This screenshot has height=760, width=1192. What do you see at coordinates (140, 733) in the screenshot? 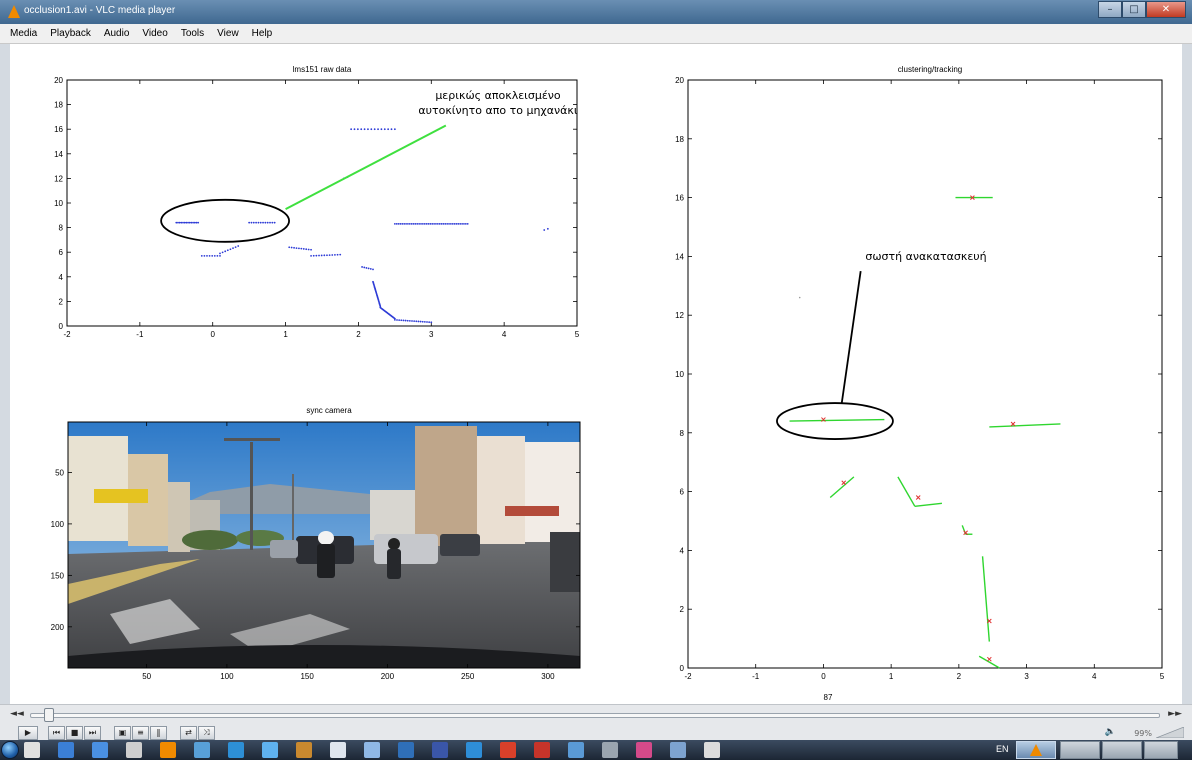
I see `playlist-button: ≡` at bounding box center [140, 733].